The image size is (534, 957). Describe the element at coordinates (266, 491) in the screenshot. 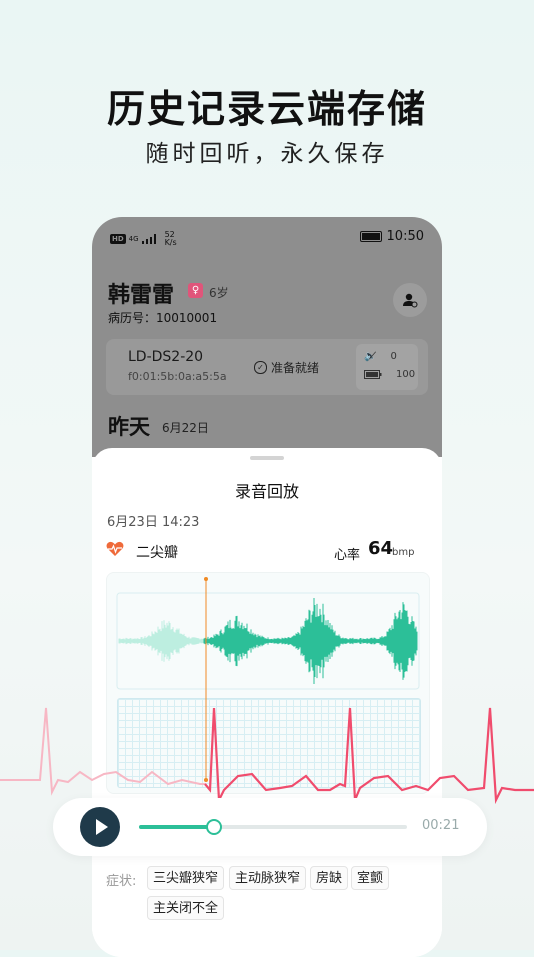

I see `sheet-title: 录音回放` at that location.